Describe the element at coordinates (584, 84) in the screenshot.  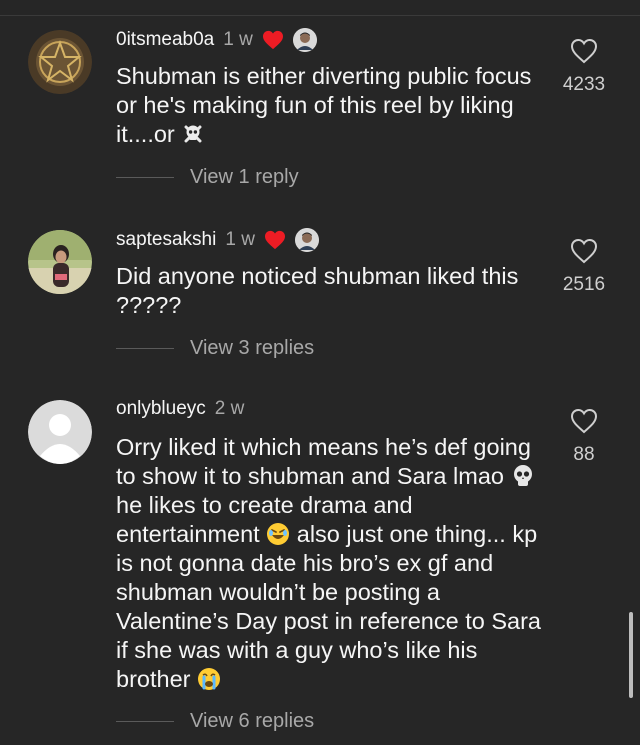
I see `like-count: 4233` at that location.